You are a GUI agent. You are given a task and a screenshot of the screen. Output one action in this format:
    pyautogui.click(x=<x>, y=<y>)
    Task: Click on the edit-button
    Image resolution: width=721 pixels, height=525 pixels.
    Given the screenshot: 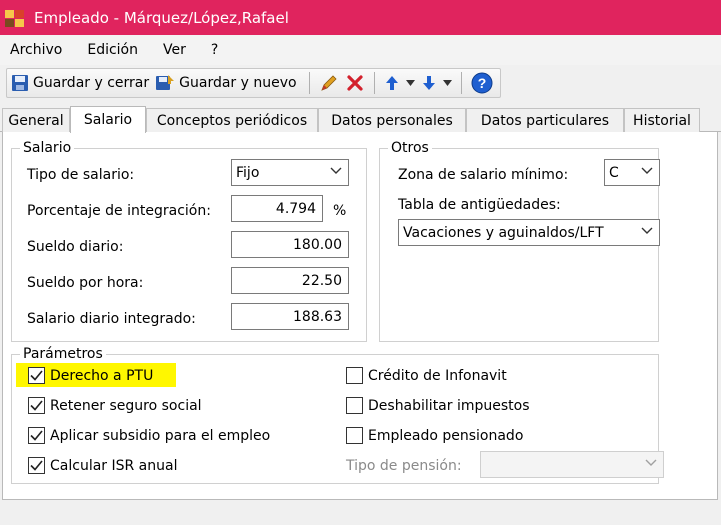 What is the action you would take?
    pyautogui.click(x=329, y=83)
    